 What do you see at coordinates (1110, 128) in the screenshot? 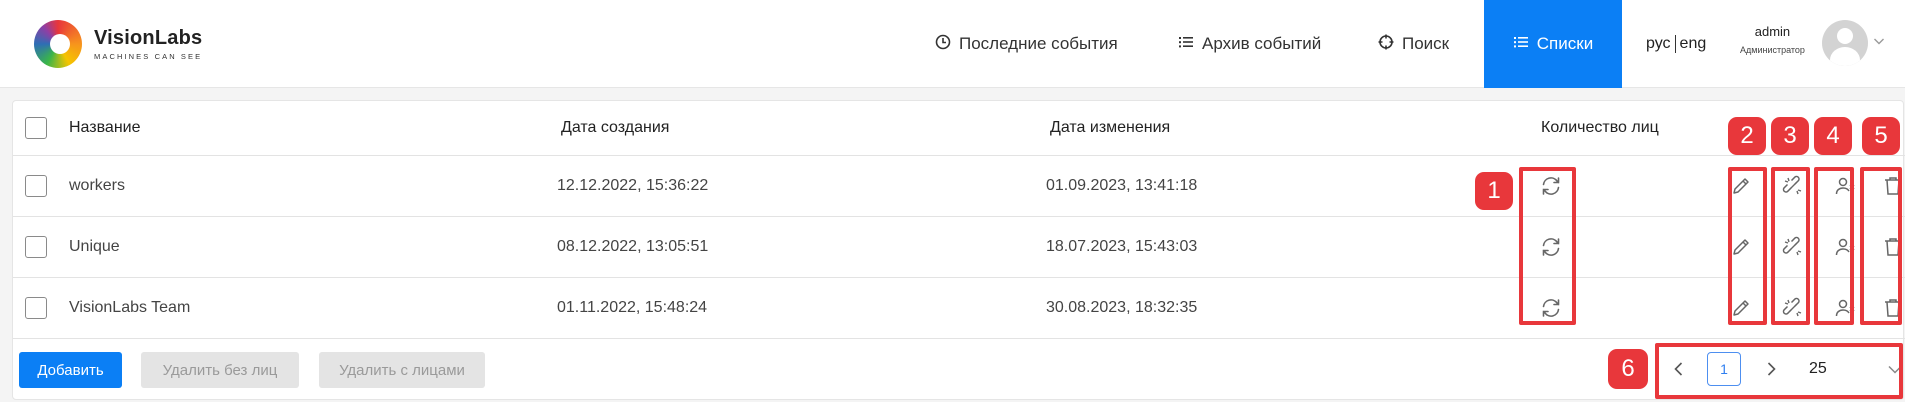
I see `column-header-modified: Дата изменения` at bounding box center [1110, 128].